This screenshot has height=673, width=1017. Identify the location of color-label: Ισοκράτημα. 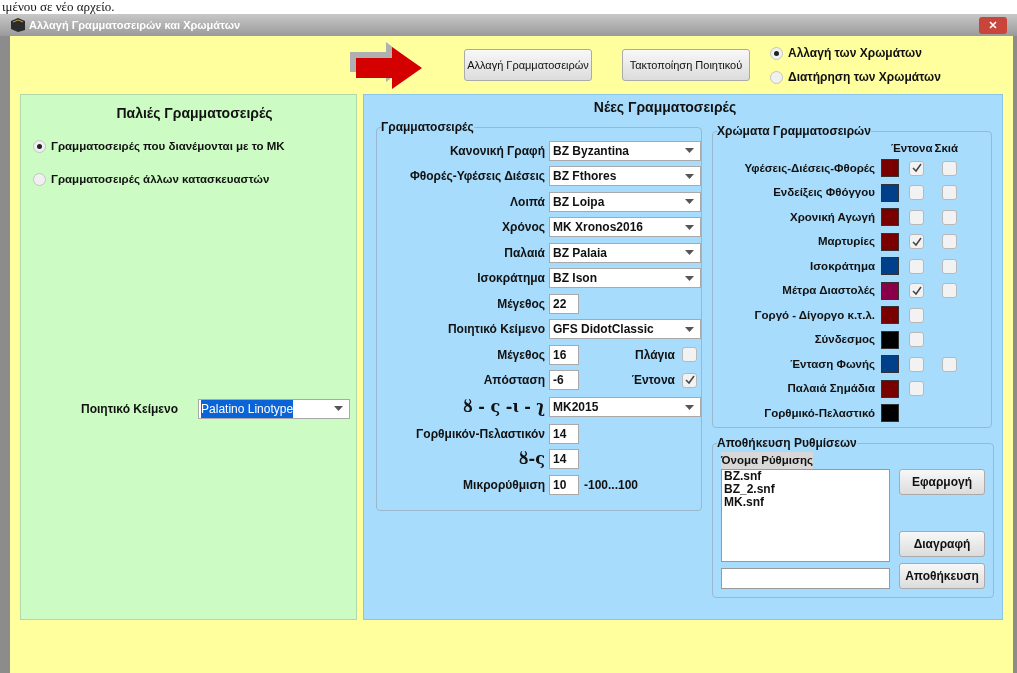
(842, 266).